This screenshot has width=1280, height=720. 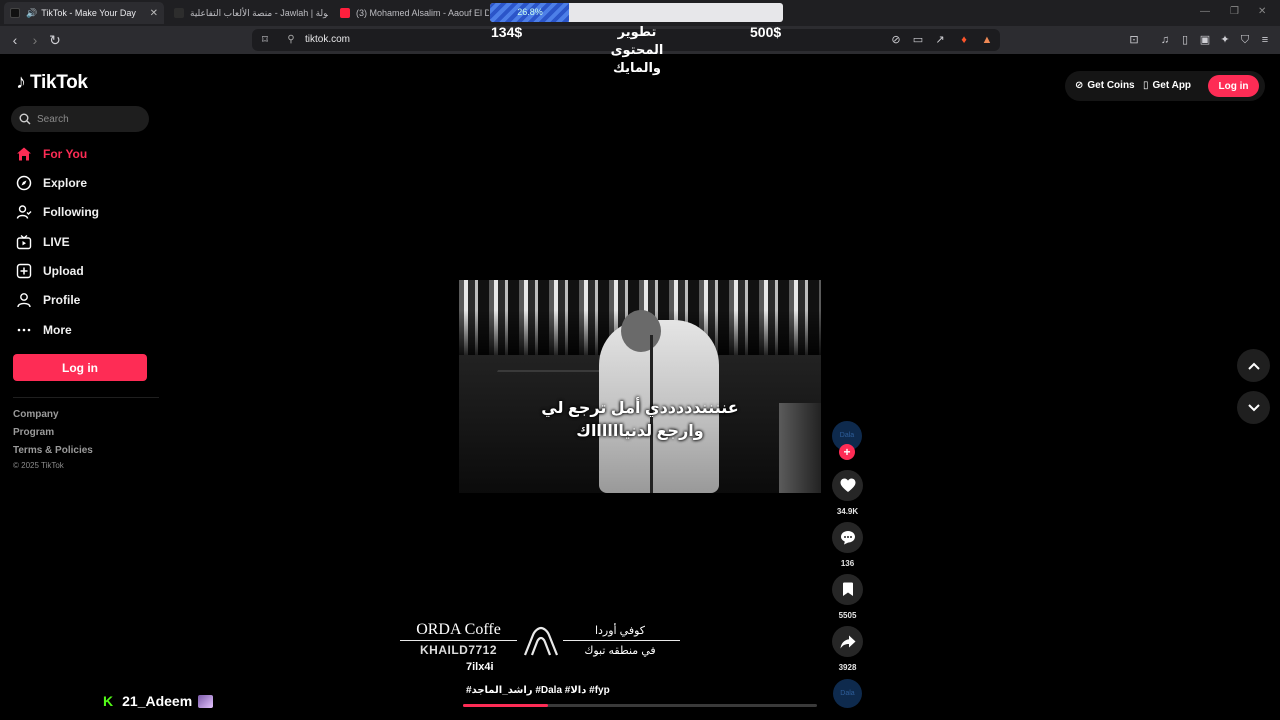 I want to click on get-app-label: Get App, so click(x=1172, y=85).